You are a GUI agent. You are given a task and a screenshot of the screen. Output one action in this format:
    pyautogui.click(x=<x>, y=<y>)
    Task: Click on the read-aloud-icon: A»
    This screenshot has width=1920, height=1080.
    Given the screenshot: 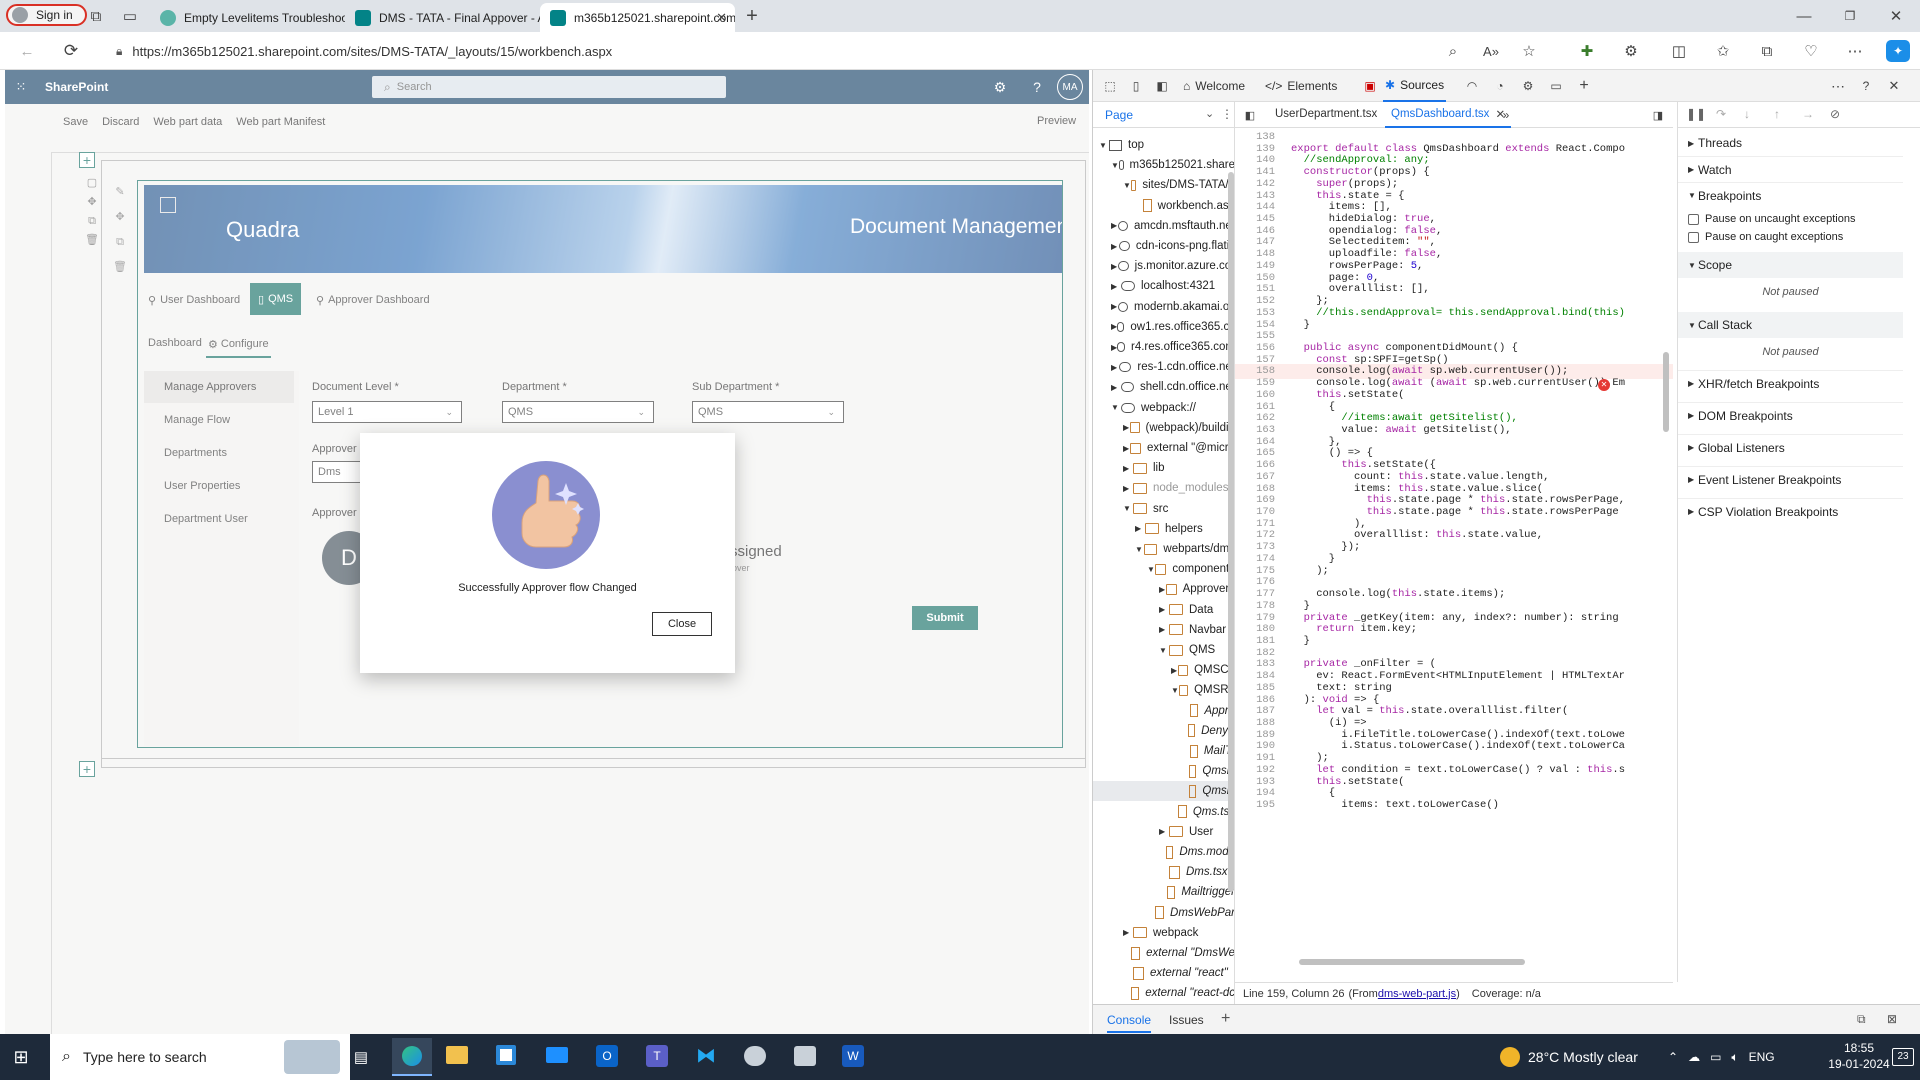 What is the action you would take?
    pyautogui.click(x=1491, y=51)
    